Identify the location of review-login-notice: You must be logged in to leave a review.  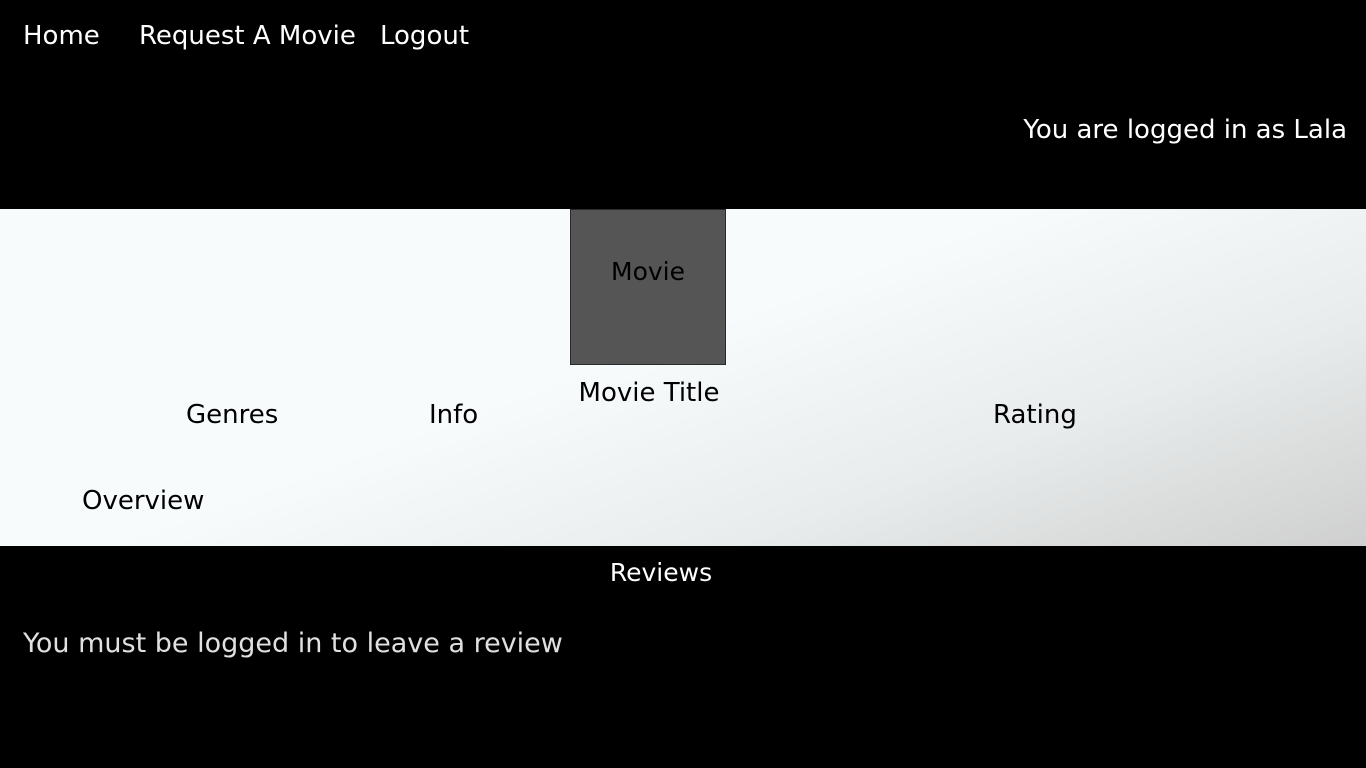
(293, 643).